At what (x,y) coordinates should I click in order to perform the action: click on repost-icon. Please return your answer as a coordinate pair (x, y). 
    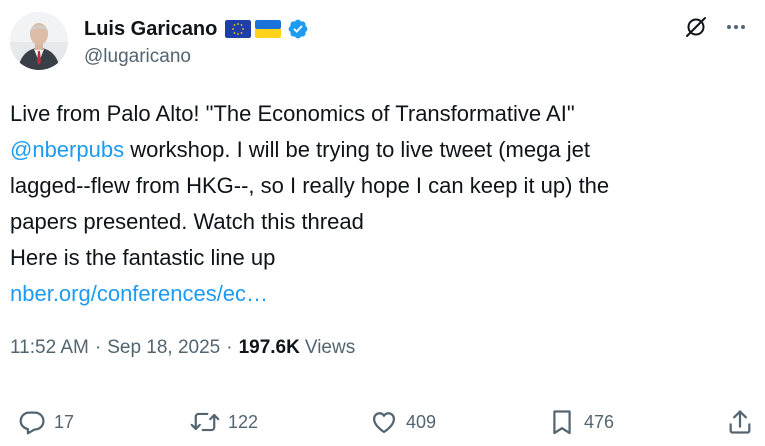
    Looking at the image, I should click on (205, 422).